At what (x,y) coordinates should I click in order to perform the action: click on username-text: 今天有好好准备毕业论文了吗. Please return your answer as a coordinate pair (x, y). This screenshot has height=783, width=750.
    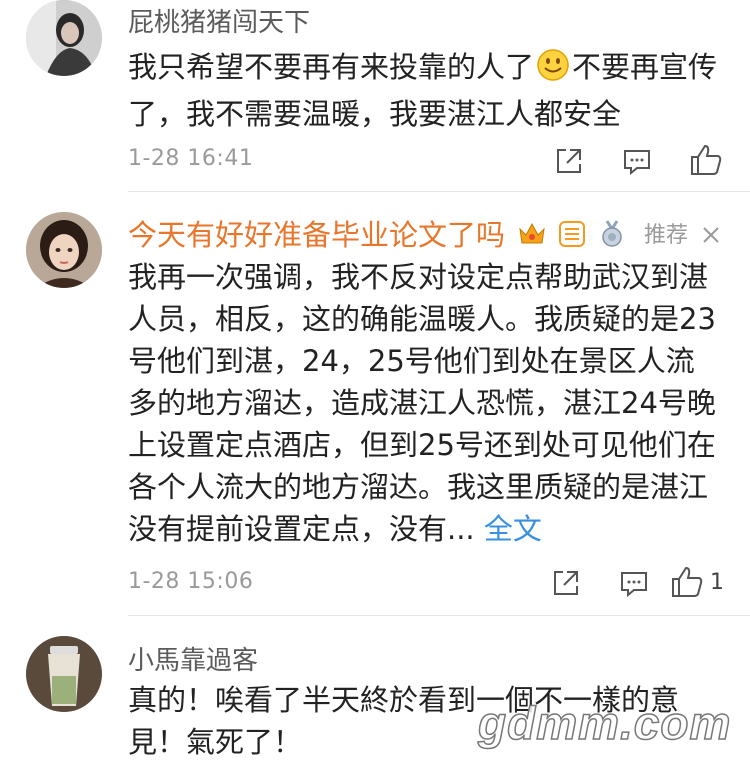
    Looking at the image, I should click on (316, 235).